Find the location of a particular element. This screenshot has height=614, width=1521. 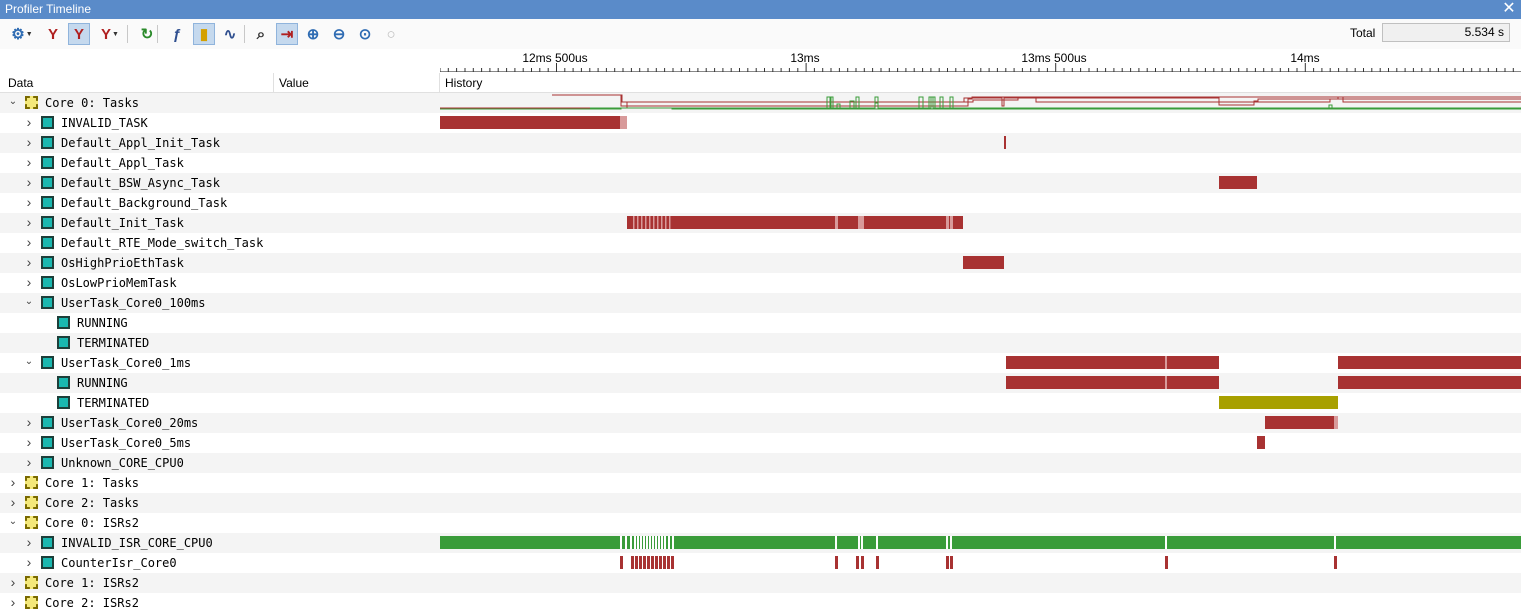

settings-gear-button: ⚙ ▼ is located at coordinates (22, 34).